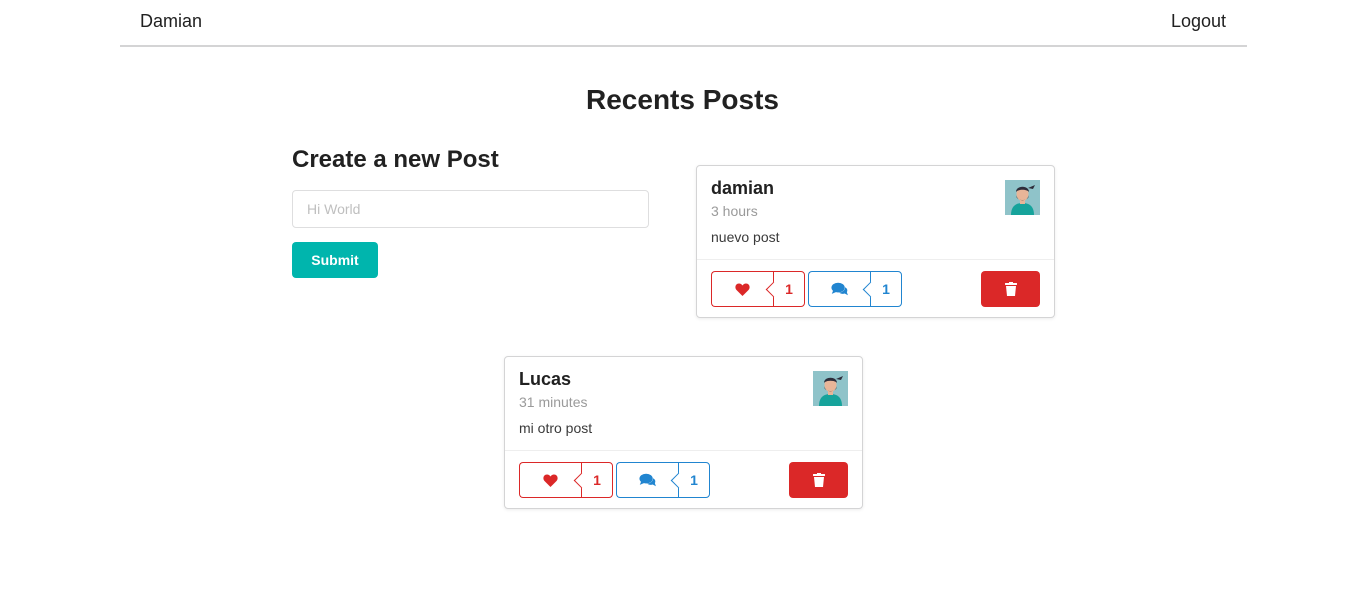 Image resolution: width=1365 pixels, height=594 pixels. I want to click on post-card: Lucas 31 minutes mi otro post 1 1, so click(683, 432).